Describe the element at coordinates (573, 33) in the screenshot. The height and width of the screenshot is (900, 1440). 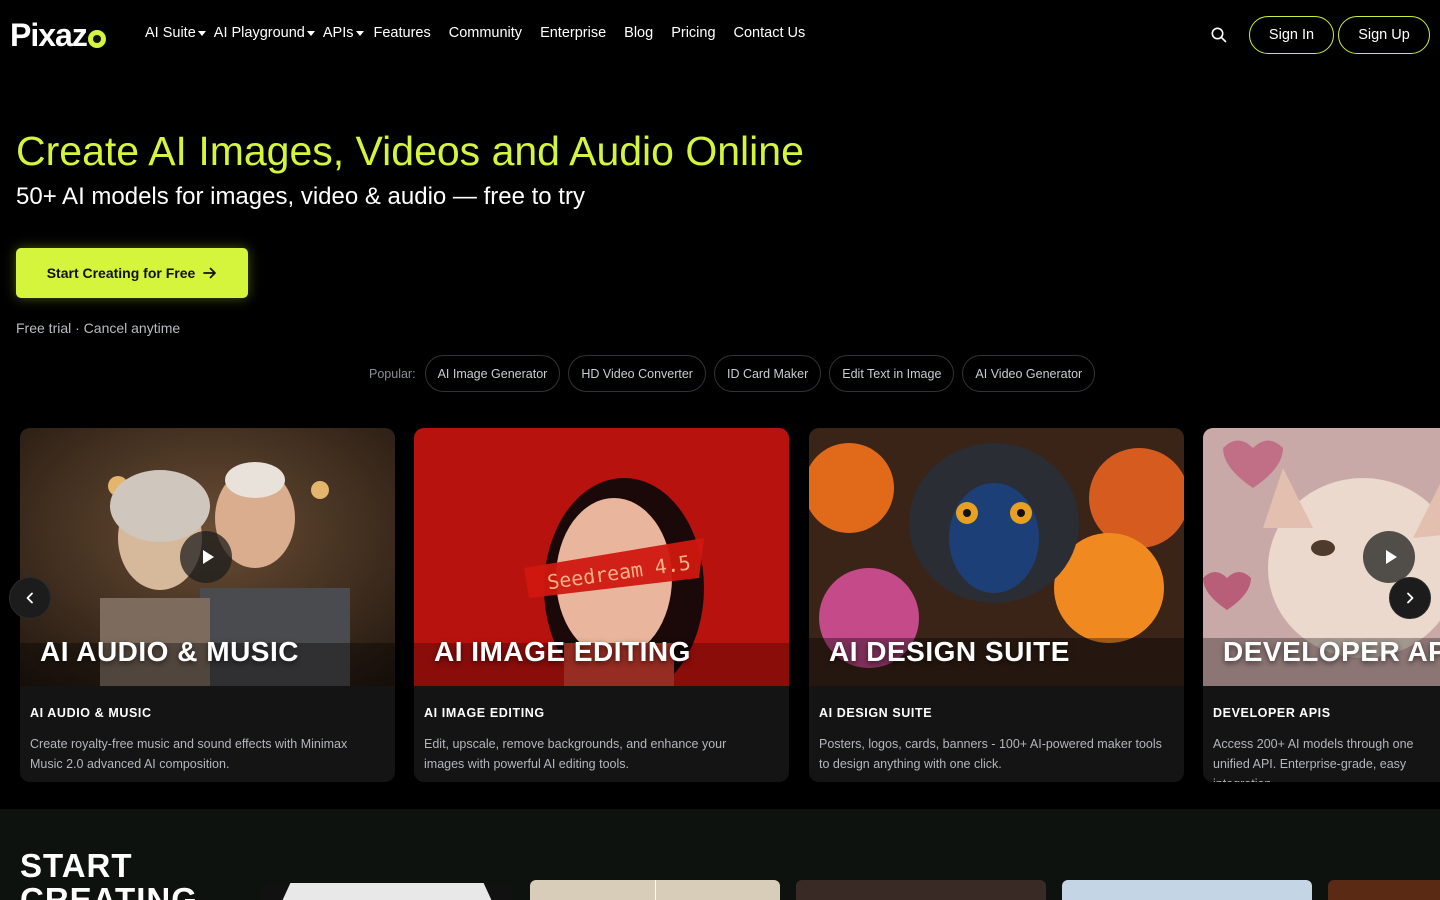
I see `menu-enterprise: Enterprise` at that location.